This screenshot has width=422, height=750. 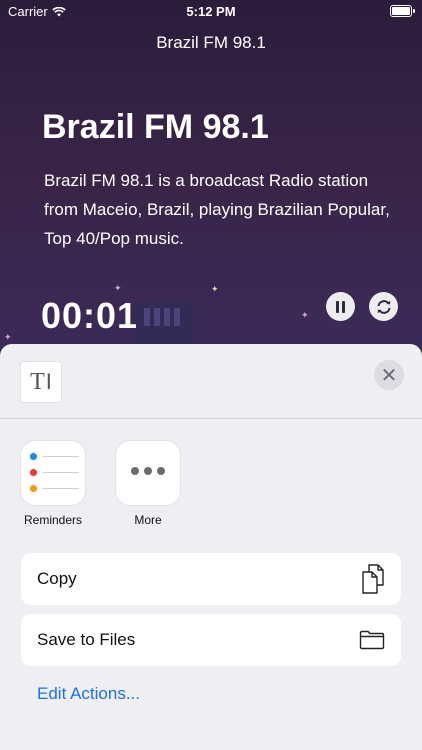 I want to click on city-illustration, so click(x=165, y=325).